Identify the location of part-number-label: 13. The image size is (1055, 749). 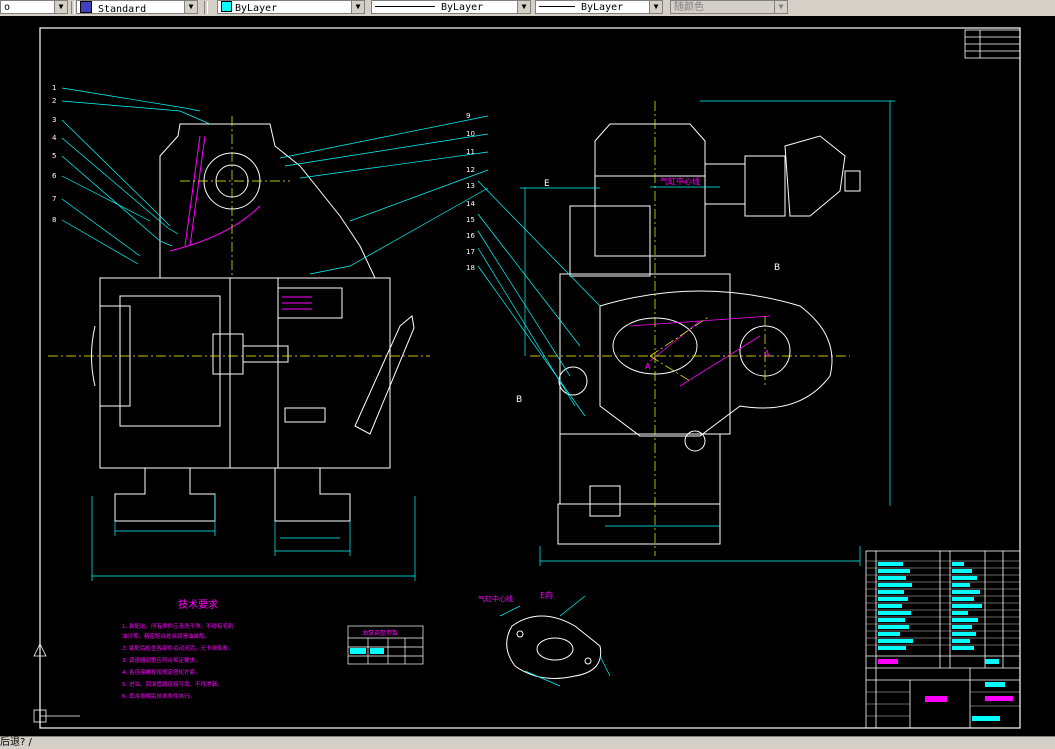
(470, 186).